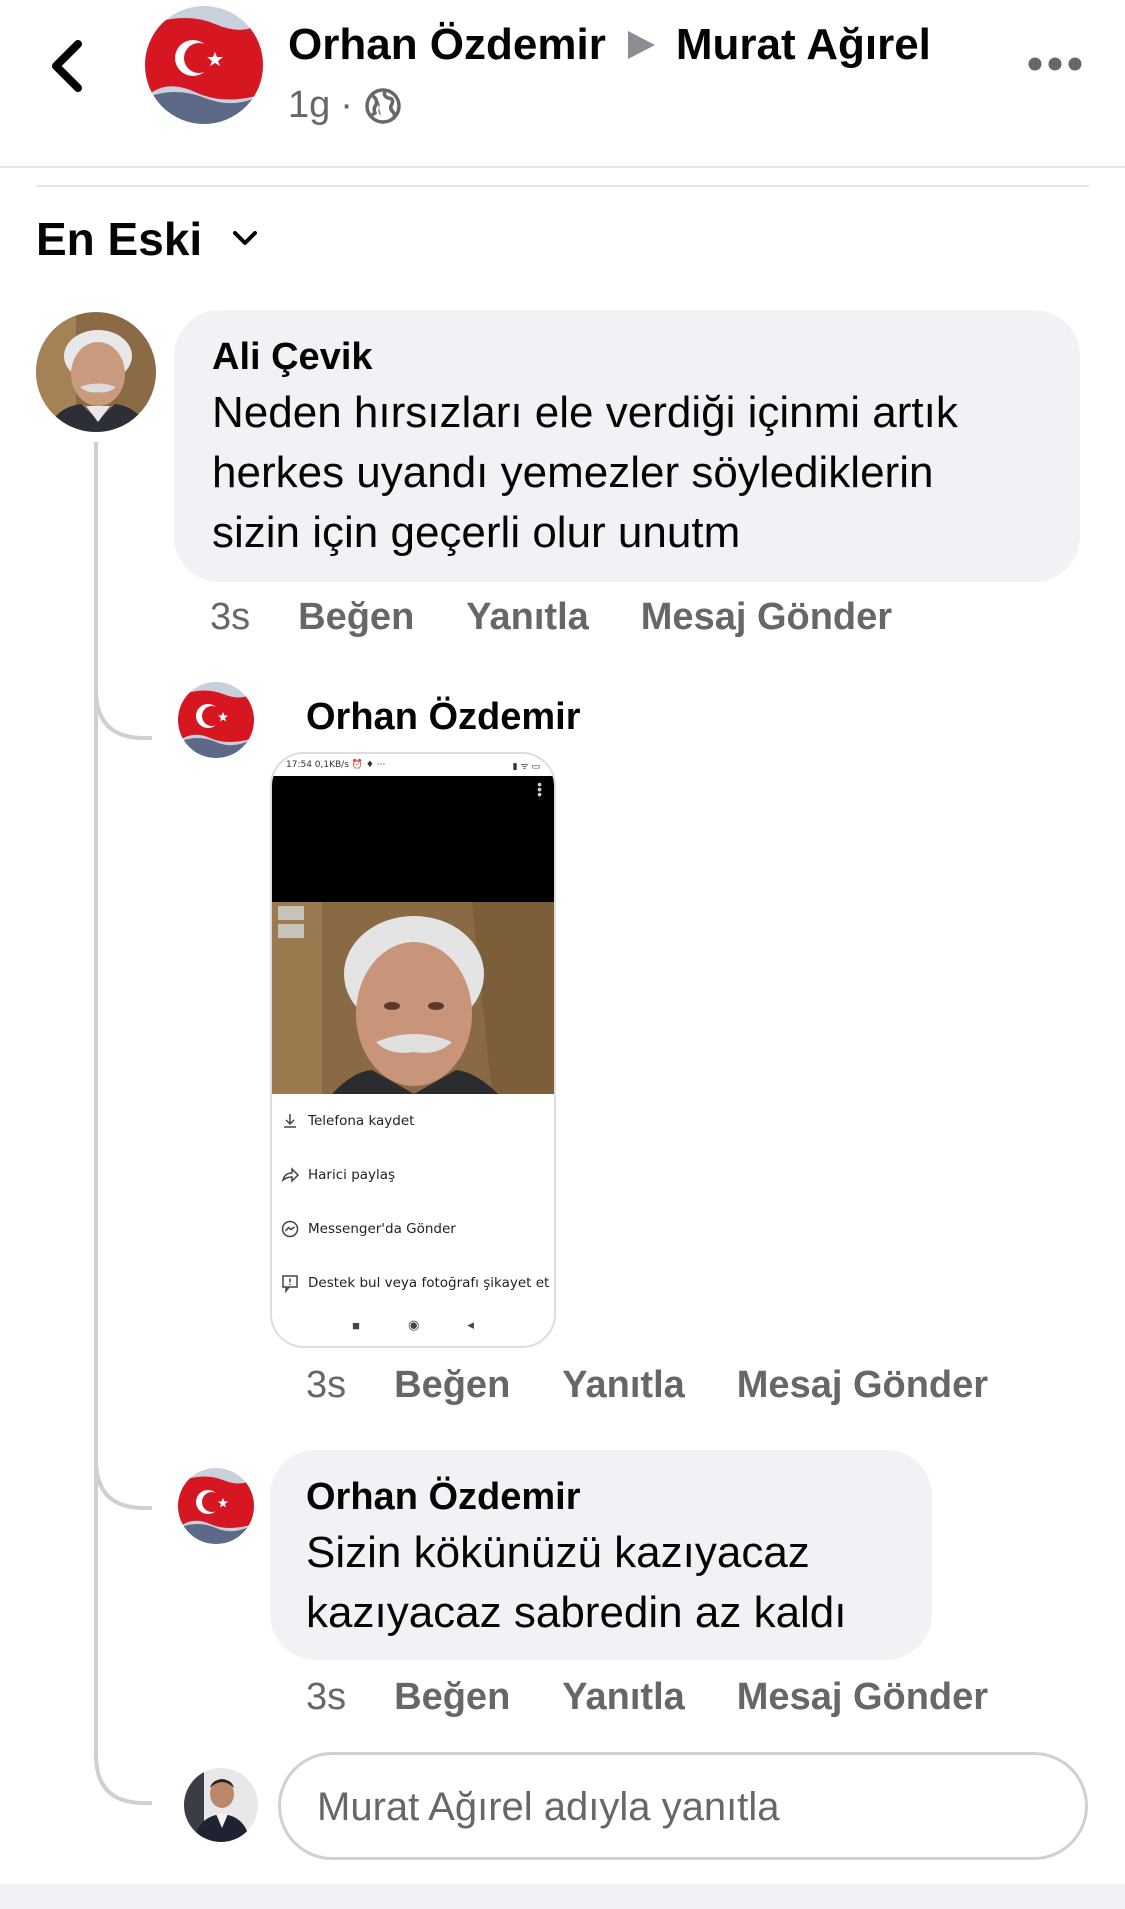  I want to click on current-user-avatar, so click(221, 1805).